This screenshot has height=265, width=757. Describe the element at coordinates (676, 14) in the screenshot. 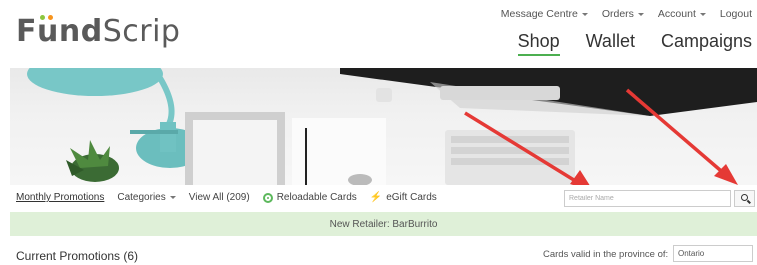

I see `account-label: Account` at that location.